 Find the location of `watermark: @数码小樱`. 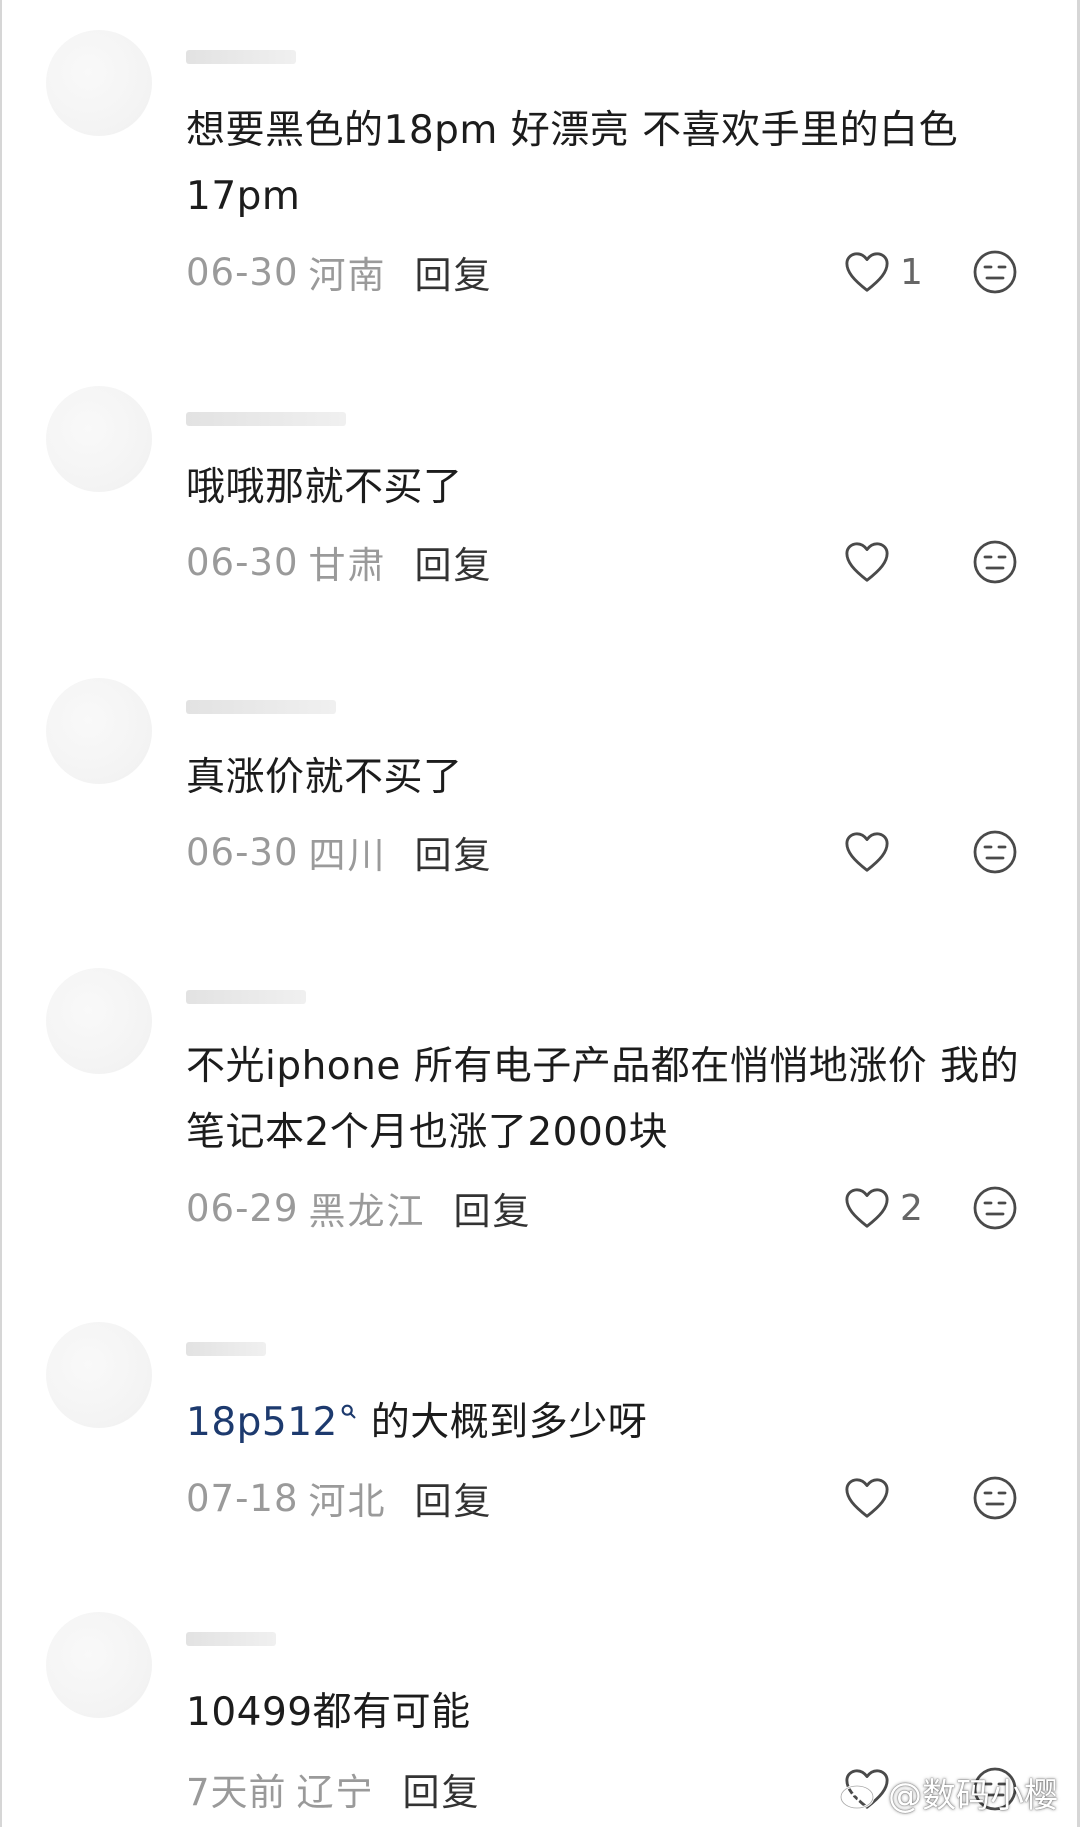

watermark: @数码小樱 is located at coordinates (948, 1792).